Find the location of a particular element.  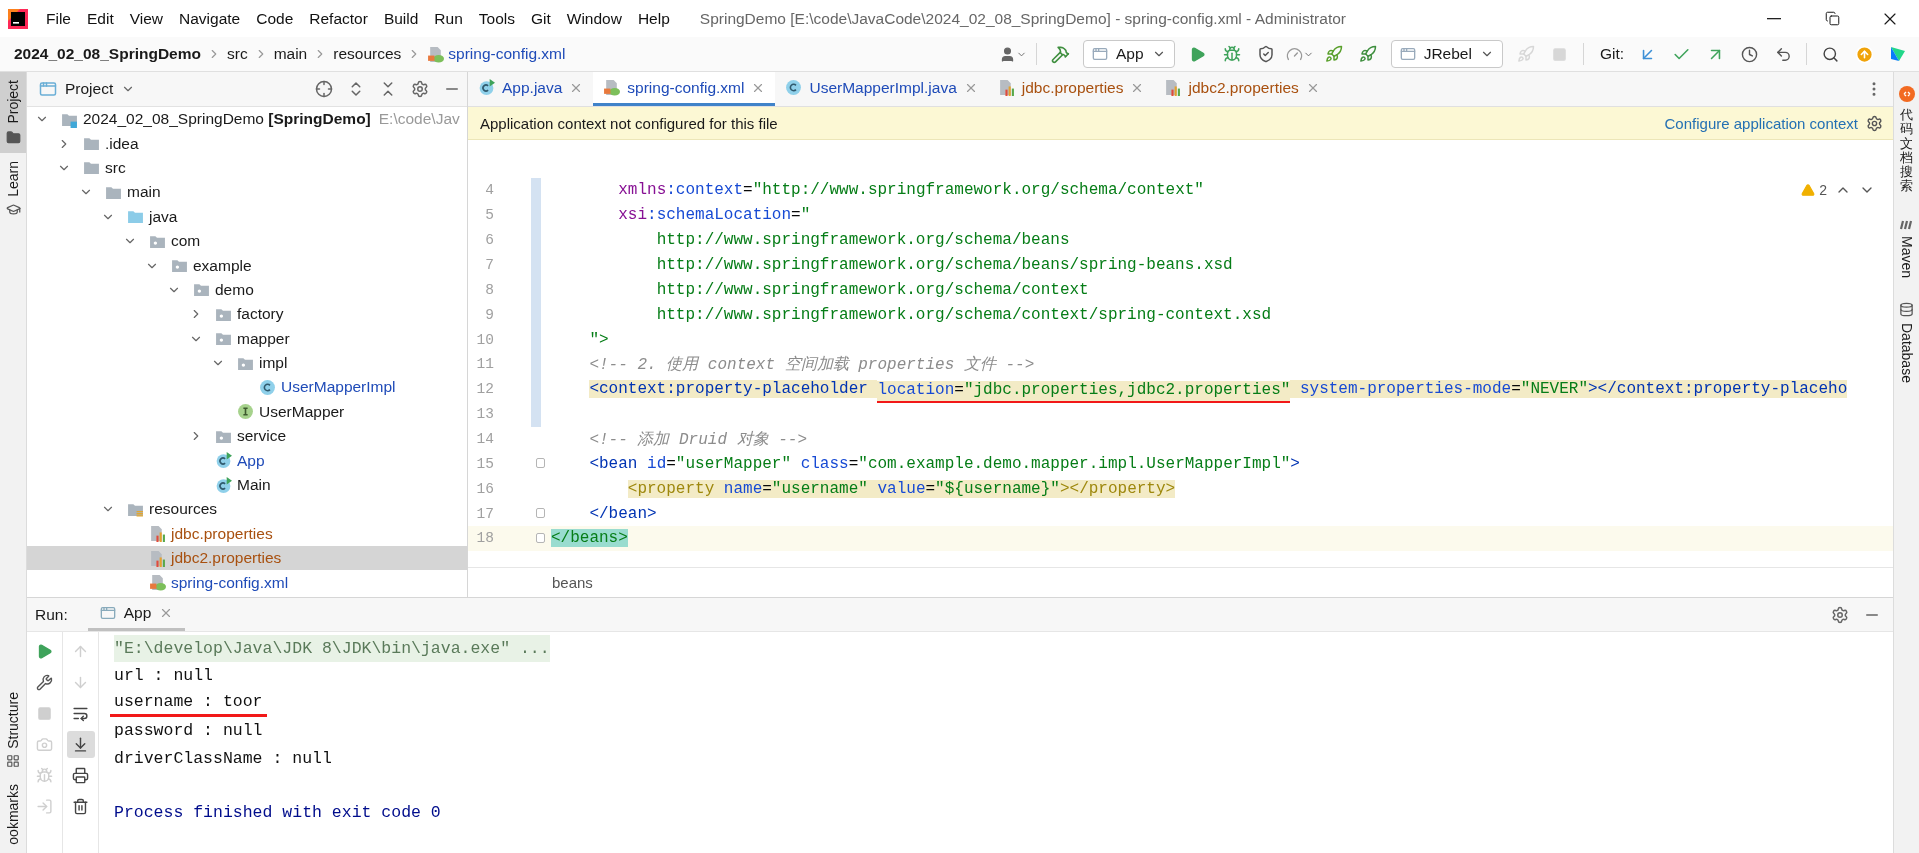

menu-item: Code is located at coordinates (275, 18).